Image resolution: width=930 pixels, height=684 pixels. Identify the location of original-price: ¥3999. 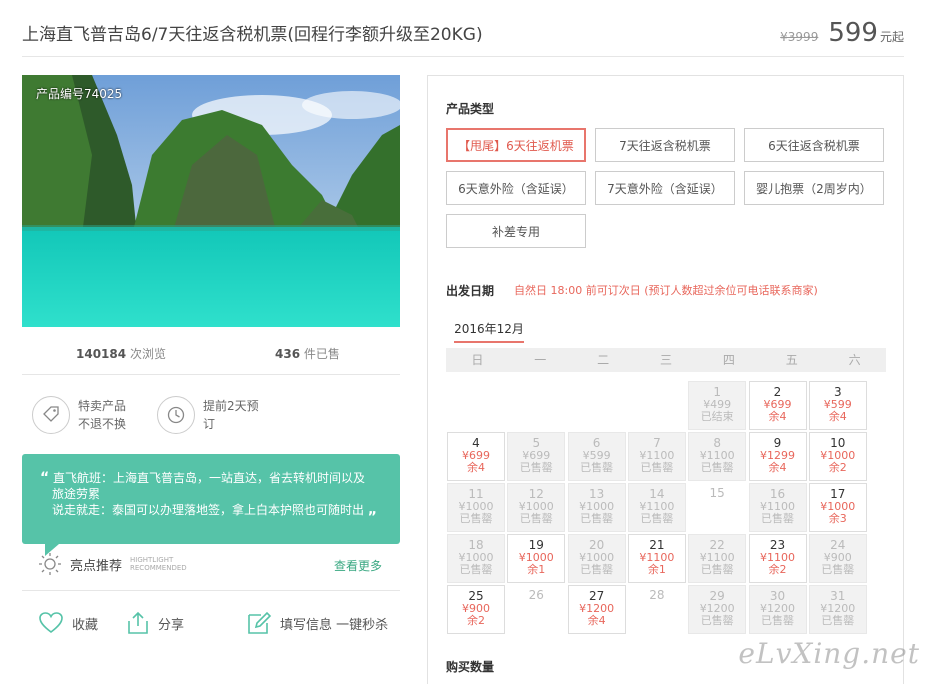
(799, 37).